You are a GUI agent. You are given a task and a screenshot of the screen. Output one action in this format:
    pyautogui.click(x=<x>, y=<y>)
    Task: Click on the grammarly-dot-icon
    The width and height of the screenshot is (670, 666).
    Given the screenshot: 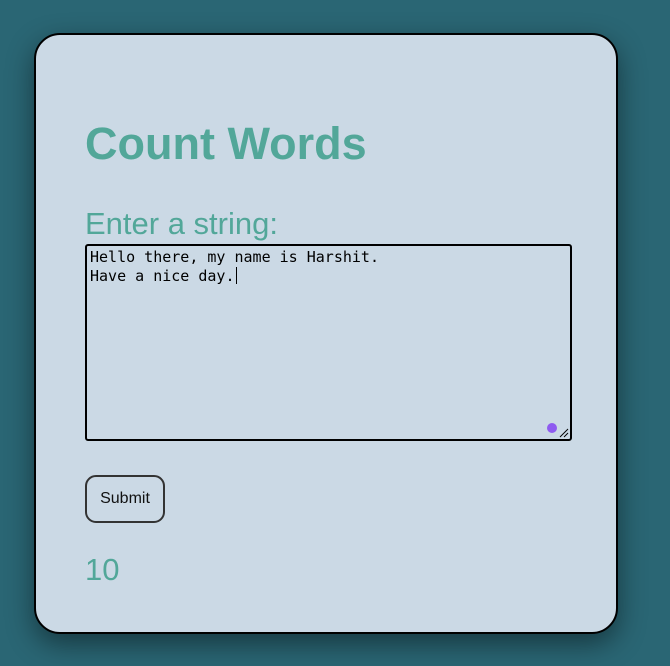 What is the action you would take?
    pyautogui.click(x=552, y=428)
    